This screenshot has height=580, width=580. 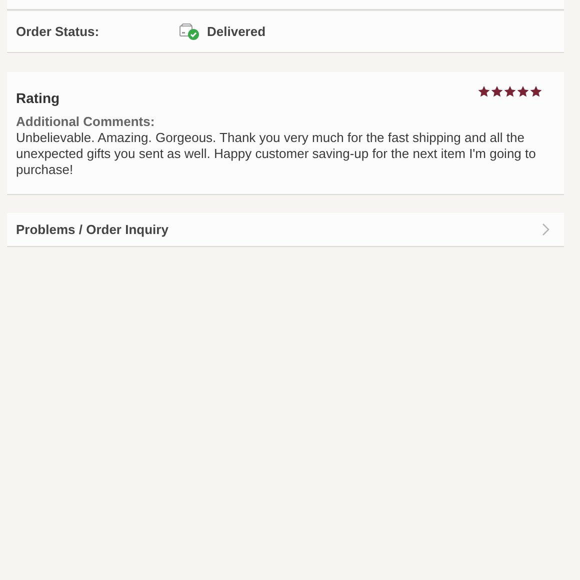 I want to click on order-inquiry-button: Problems / Order Inquiry, so click(x=285, y=230).